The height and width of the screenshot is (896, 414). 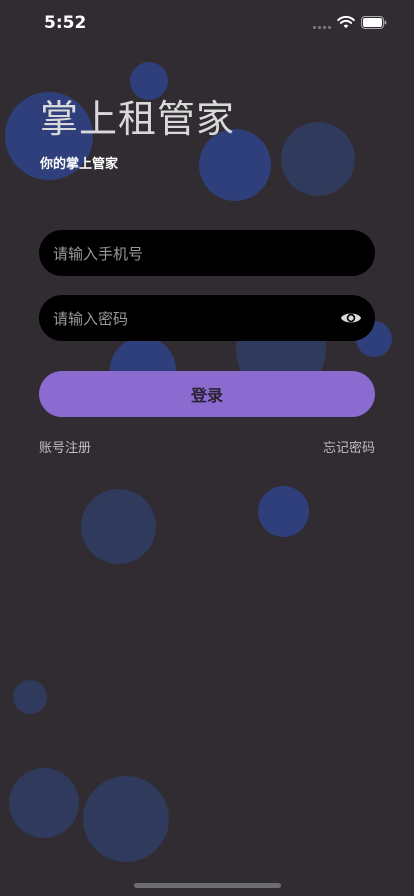 I want to click on password-input, so click(x=193, y=319).